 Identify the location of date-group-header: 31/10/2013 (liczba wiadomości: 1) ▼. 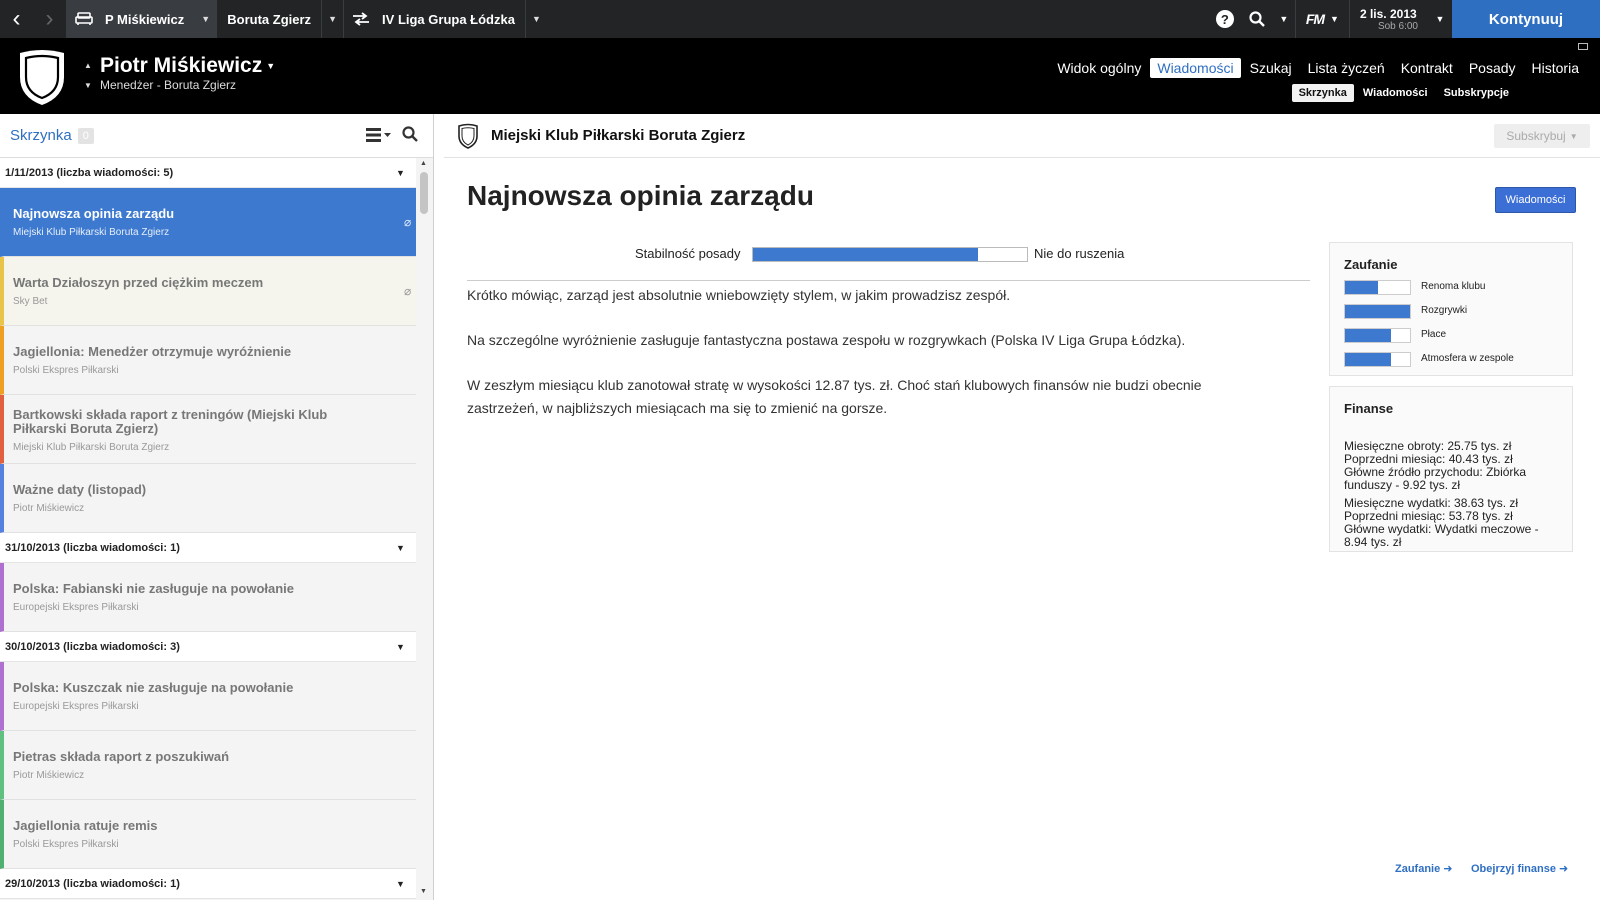
(208, 548).